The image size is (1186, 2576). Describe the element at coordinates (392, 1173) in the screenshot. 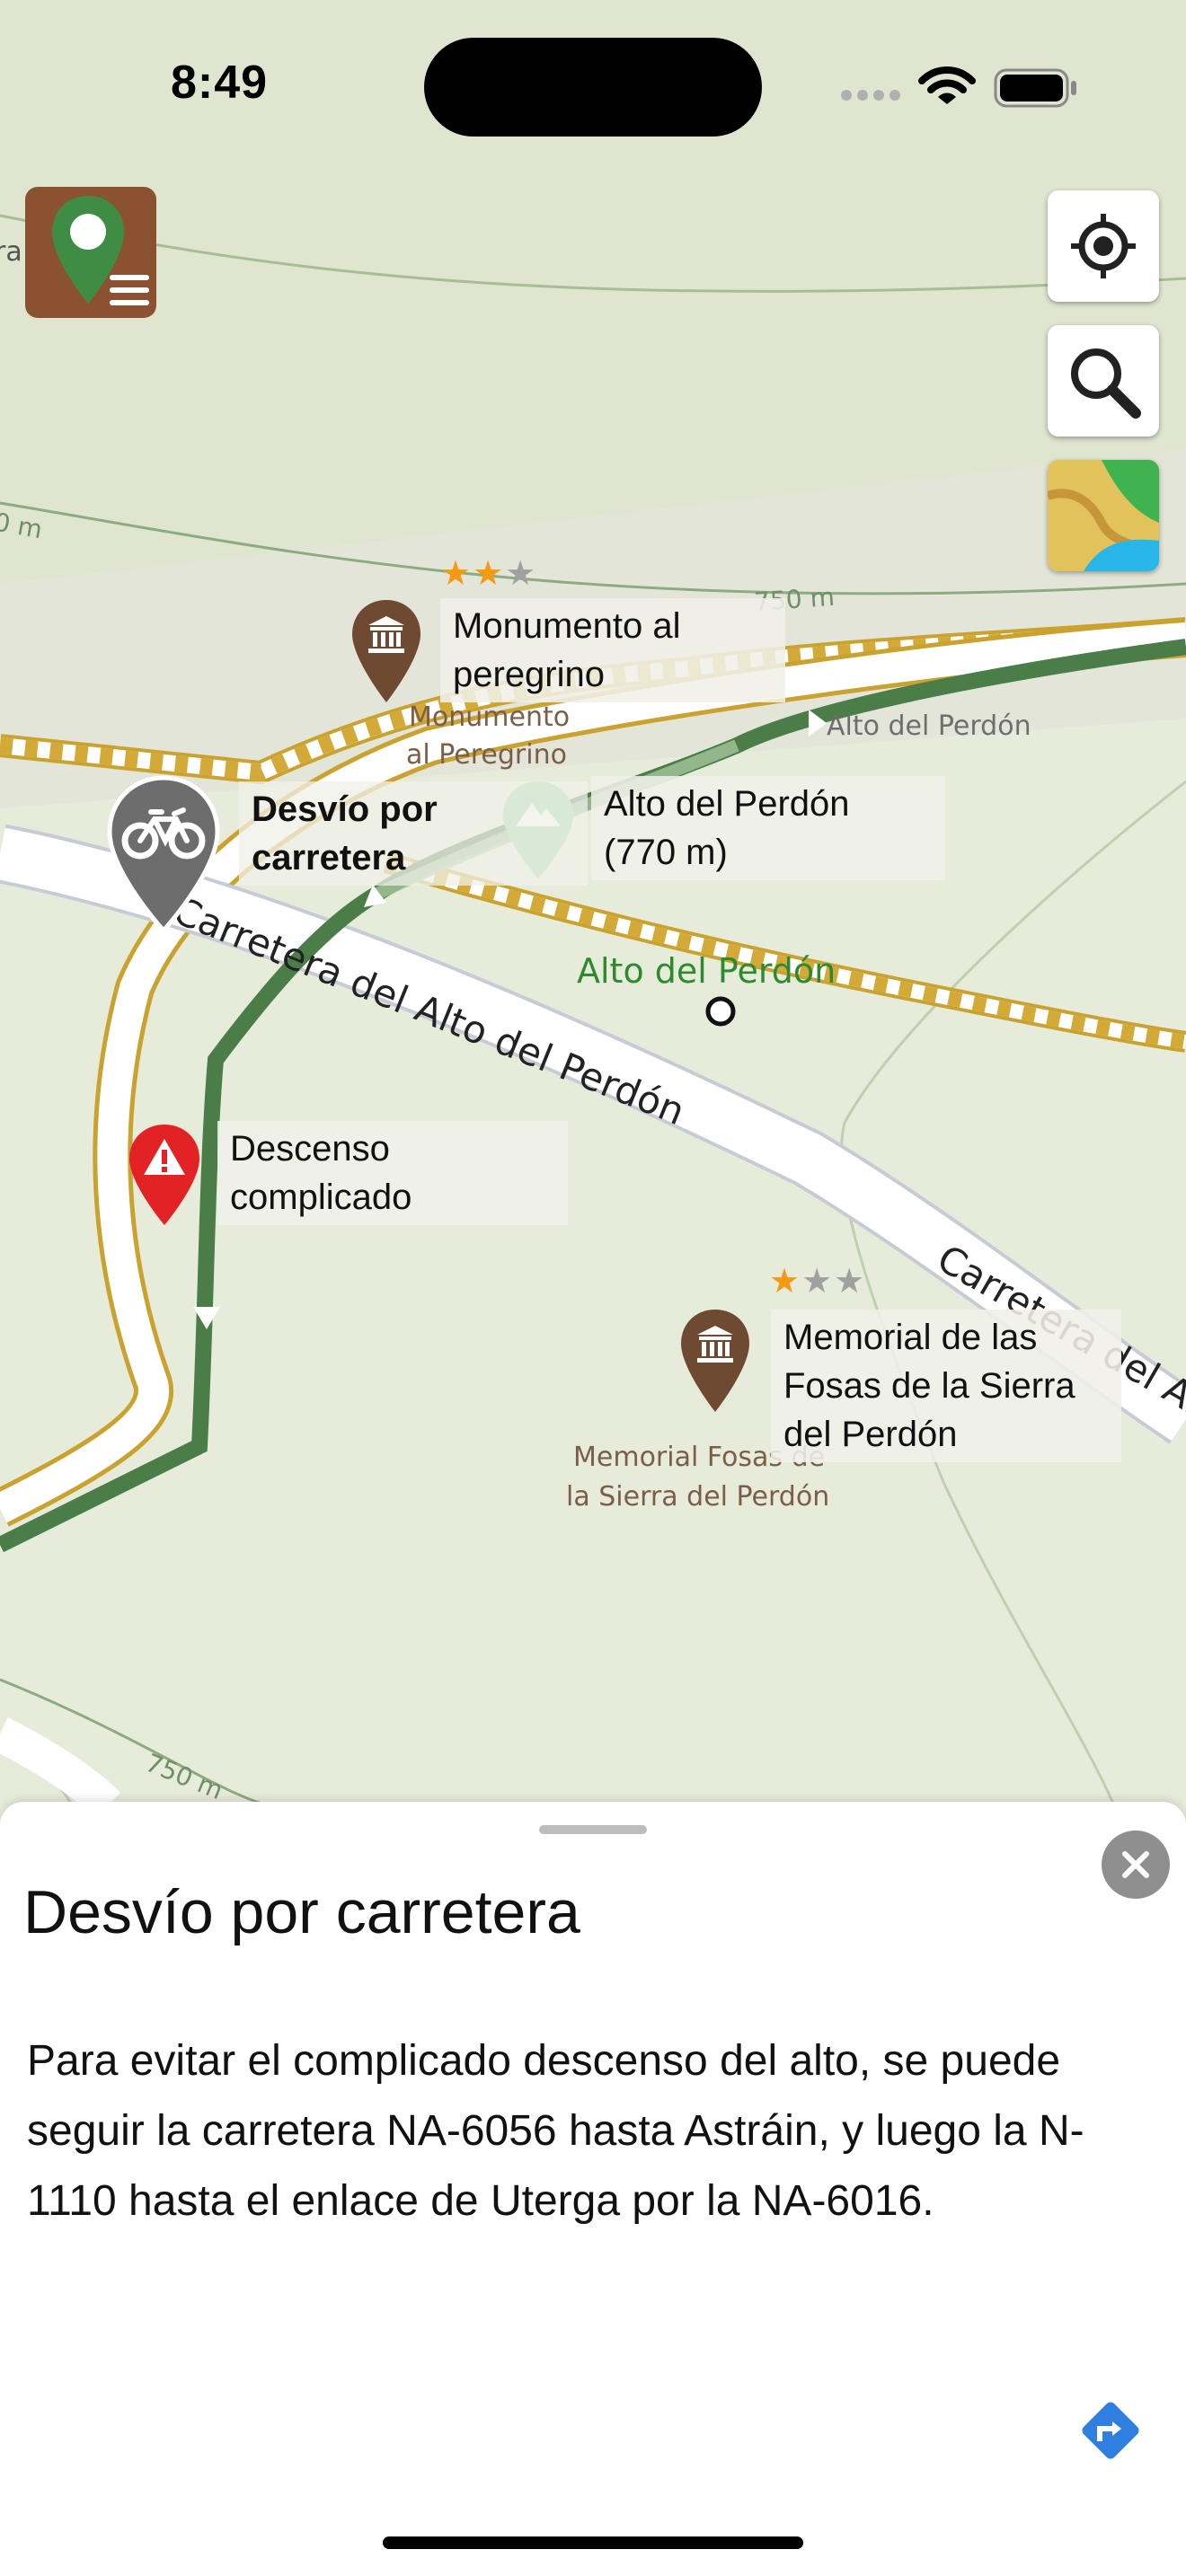

I see `poi-label-descenso: Descenso complicado` at that location.